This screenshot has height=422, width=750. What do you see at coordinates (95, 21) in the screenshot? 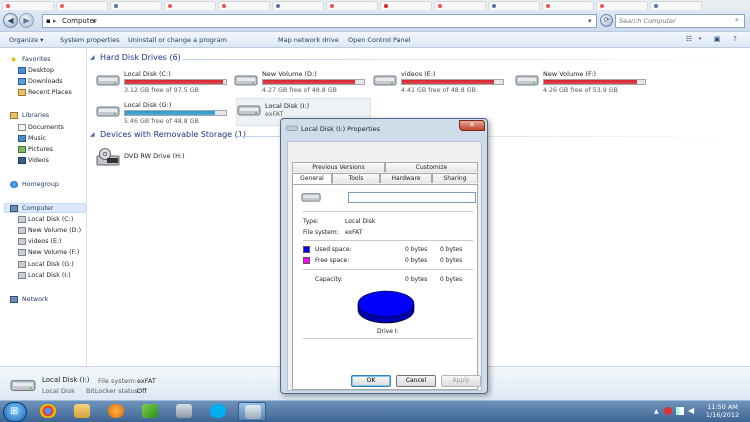
I see `breadcrumb-chevron-icon: ▸` at bounding box center [95, 21].